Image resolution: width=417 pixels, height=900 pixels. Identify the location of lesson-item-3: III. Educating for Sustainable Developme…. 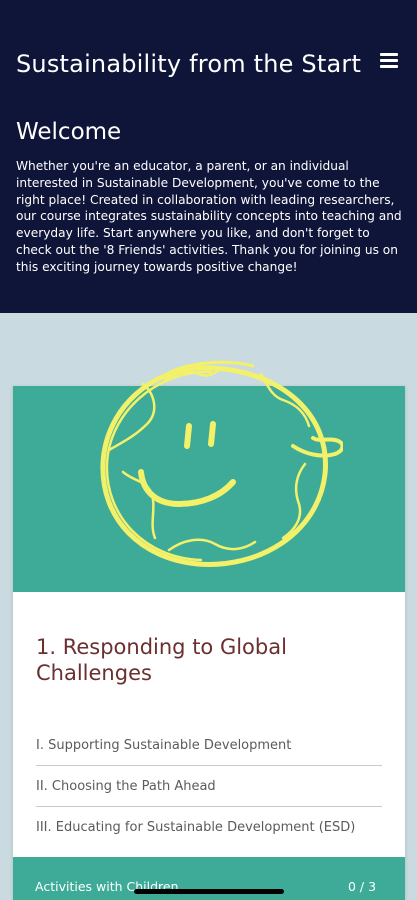
(209, 827).